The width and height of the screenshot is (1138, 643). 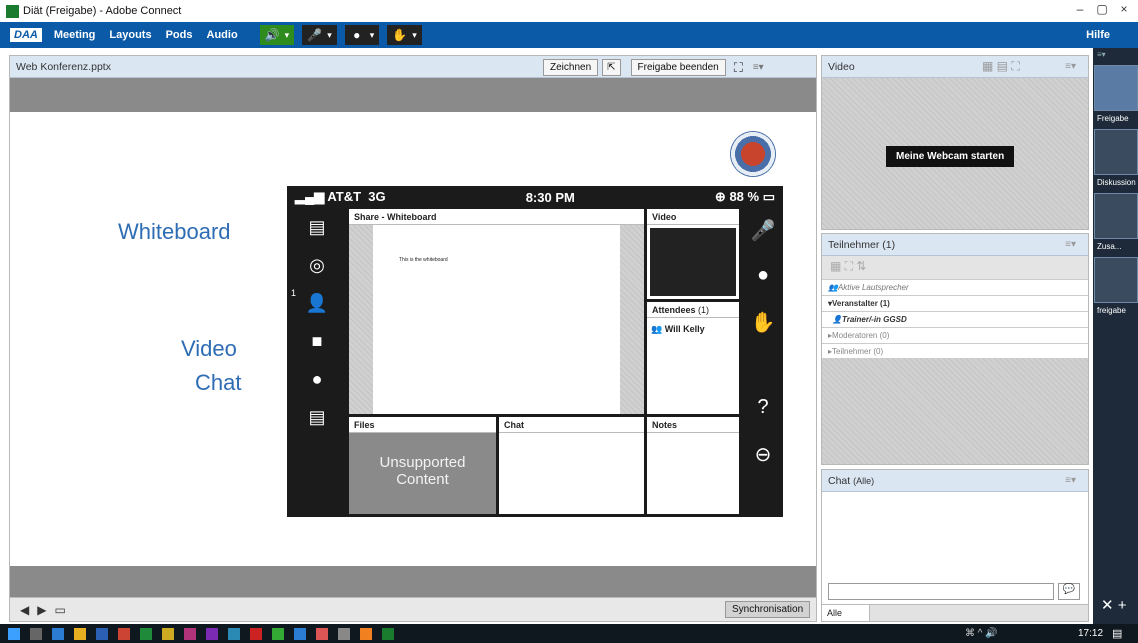 I want to click on firefox-icon, so click(x=366, y=633).